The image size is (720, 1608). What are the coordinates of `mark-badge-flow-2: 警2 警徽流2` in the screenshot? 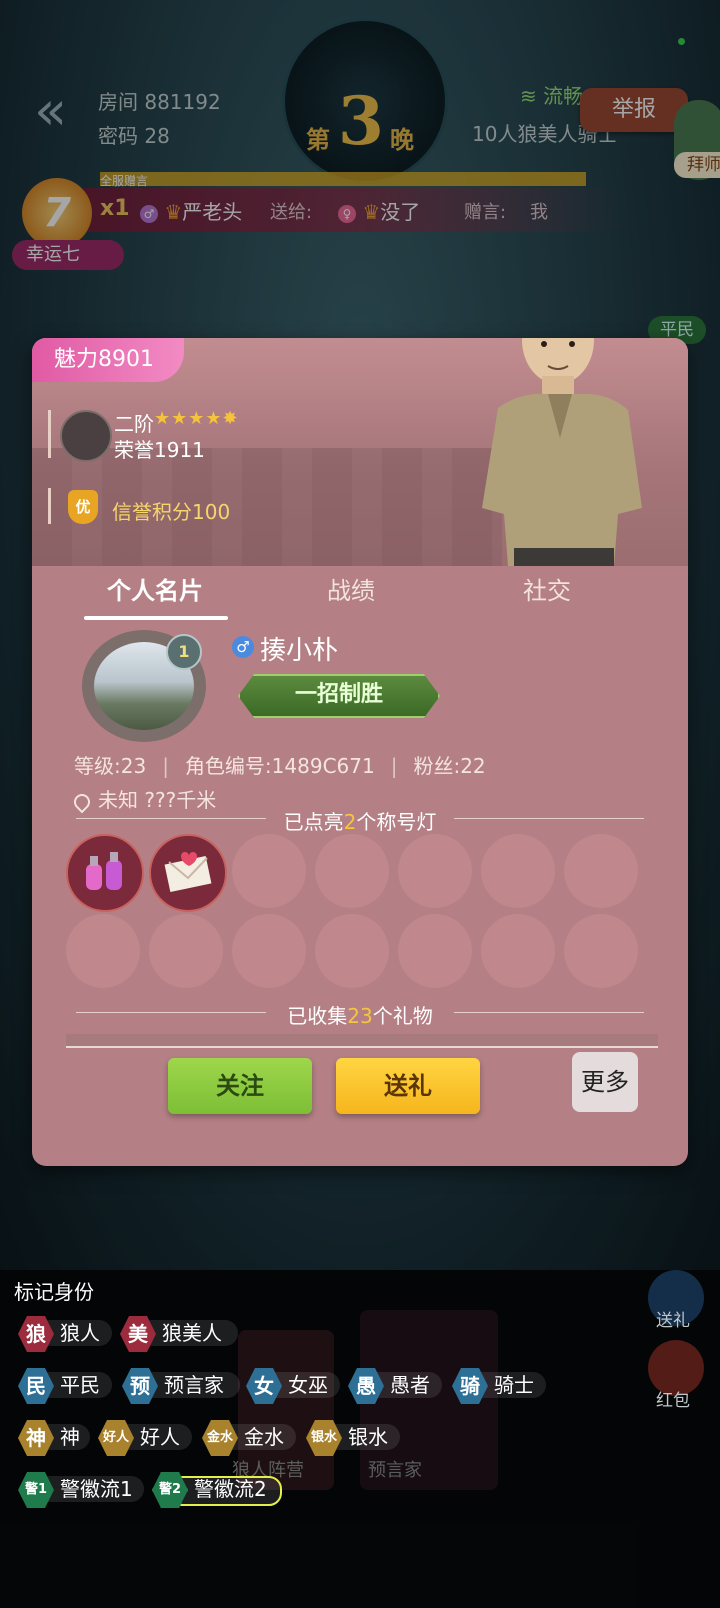 It's located at (218, 1490).